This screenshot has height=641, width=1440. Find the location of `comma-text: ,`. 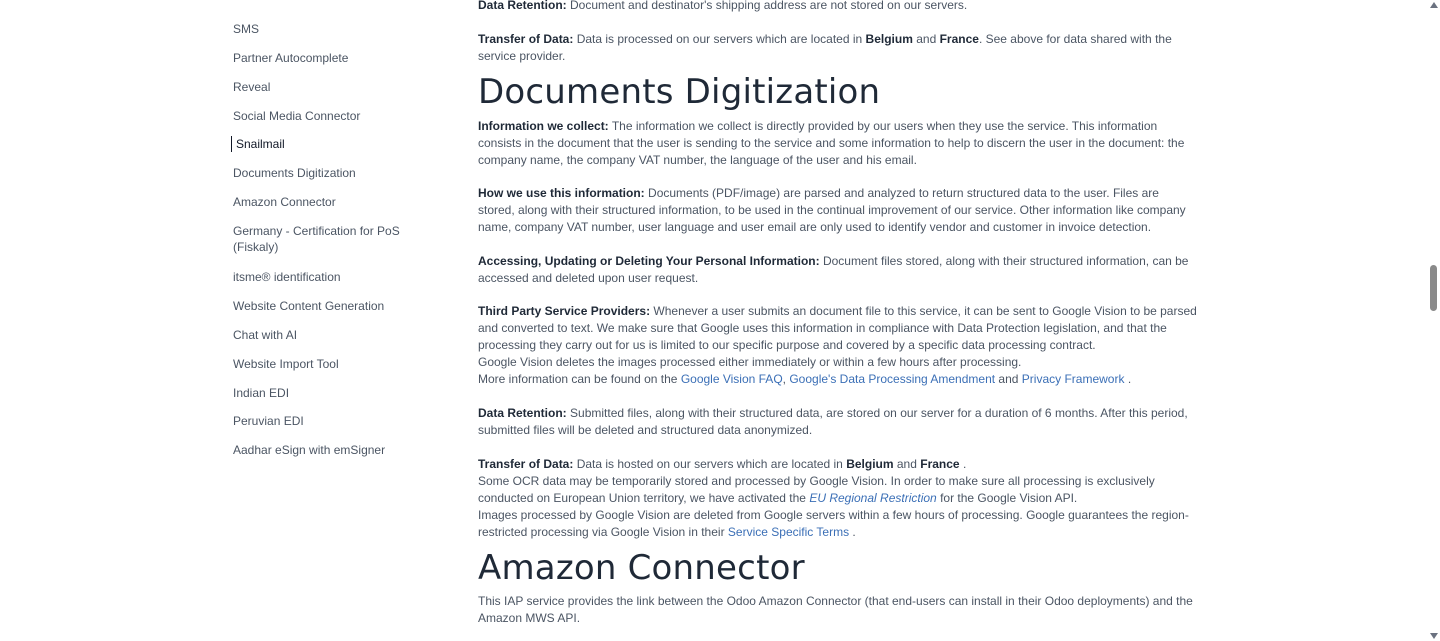

comma-text: , is located at coordinates (784, 379).